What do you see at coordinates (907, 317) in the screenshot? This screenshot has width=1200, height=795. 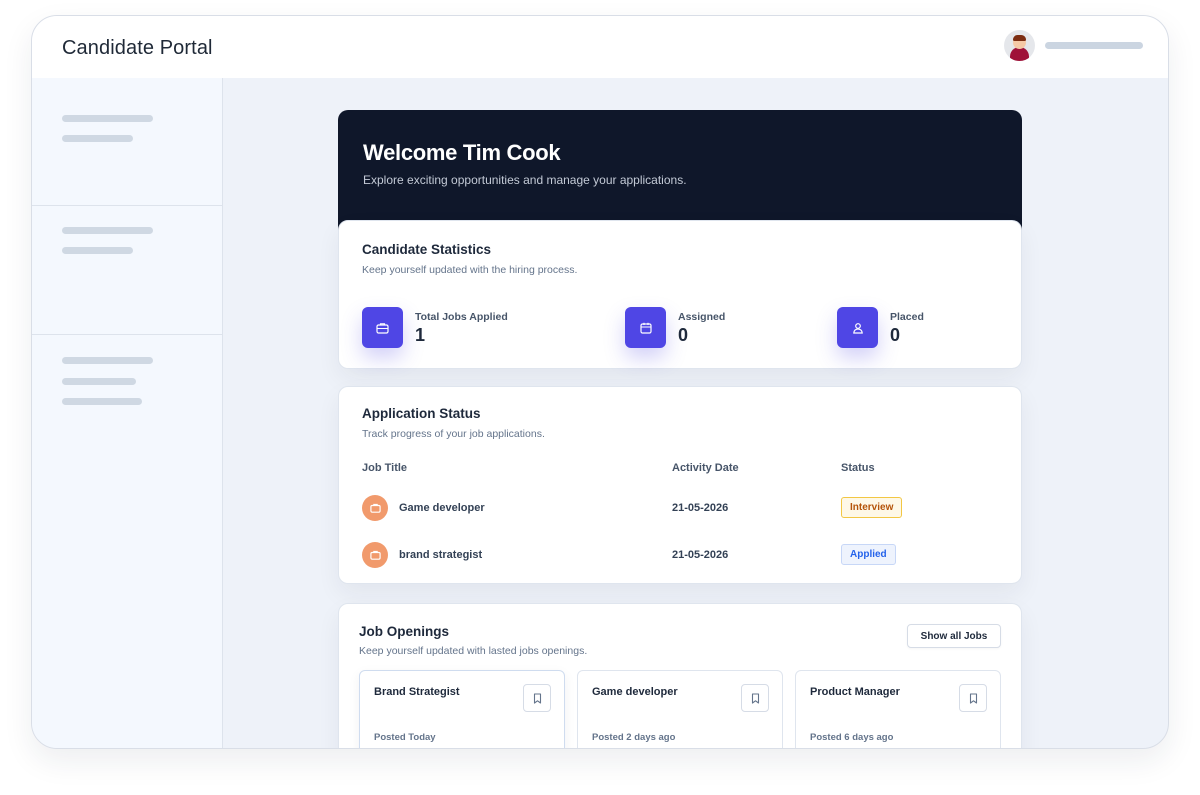 I see `stat-label: Placed` at bounding box center [907, 317].